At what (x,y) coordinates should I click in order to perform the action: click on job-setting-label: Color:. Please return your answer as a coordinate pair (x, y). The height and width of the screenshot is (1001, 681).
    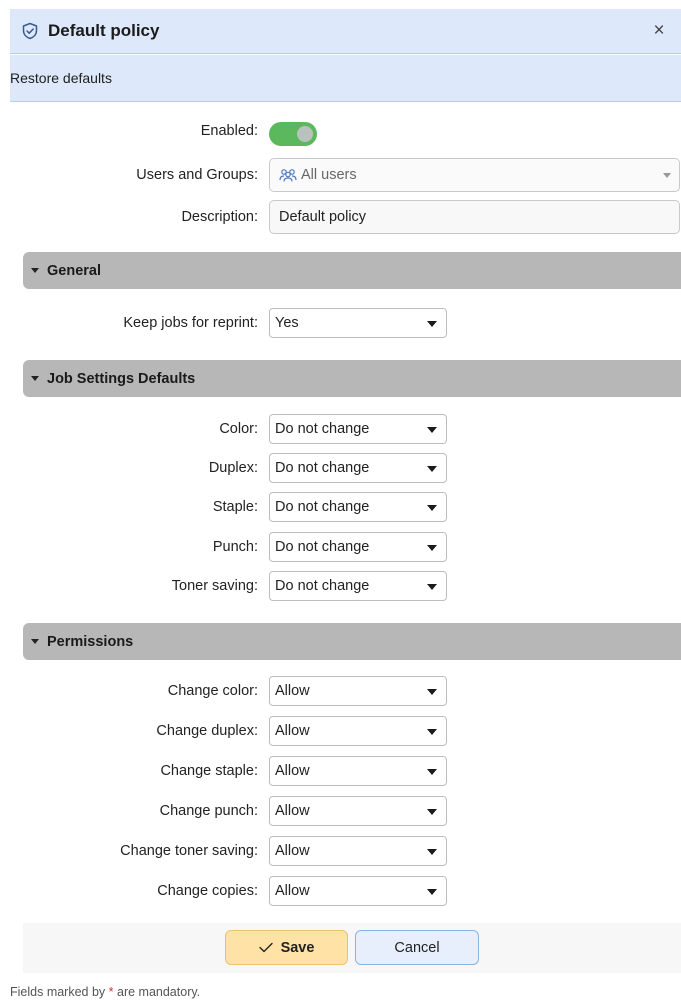
    Looking at the image, I should click on (238, 429).